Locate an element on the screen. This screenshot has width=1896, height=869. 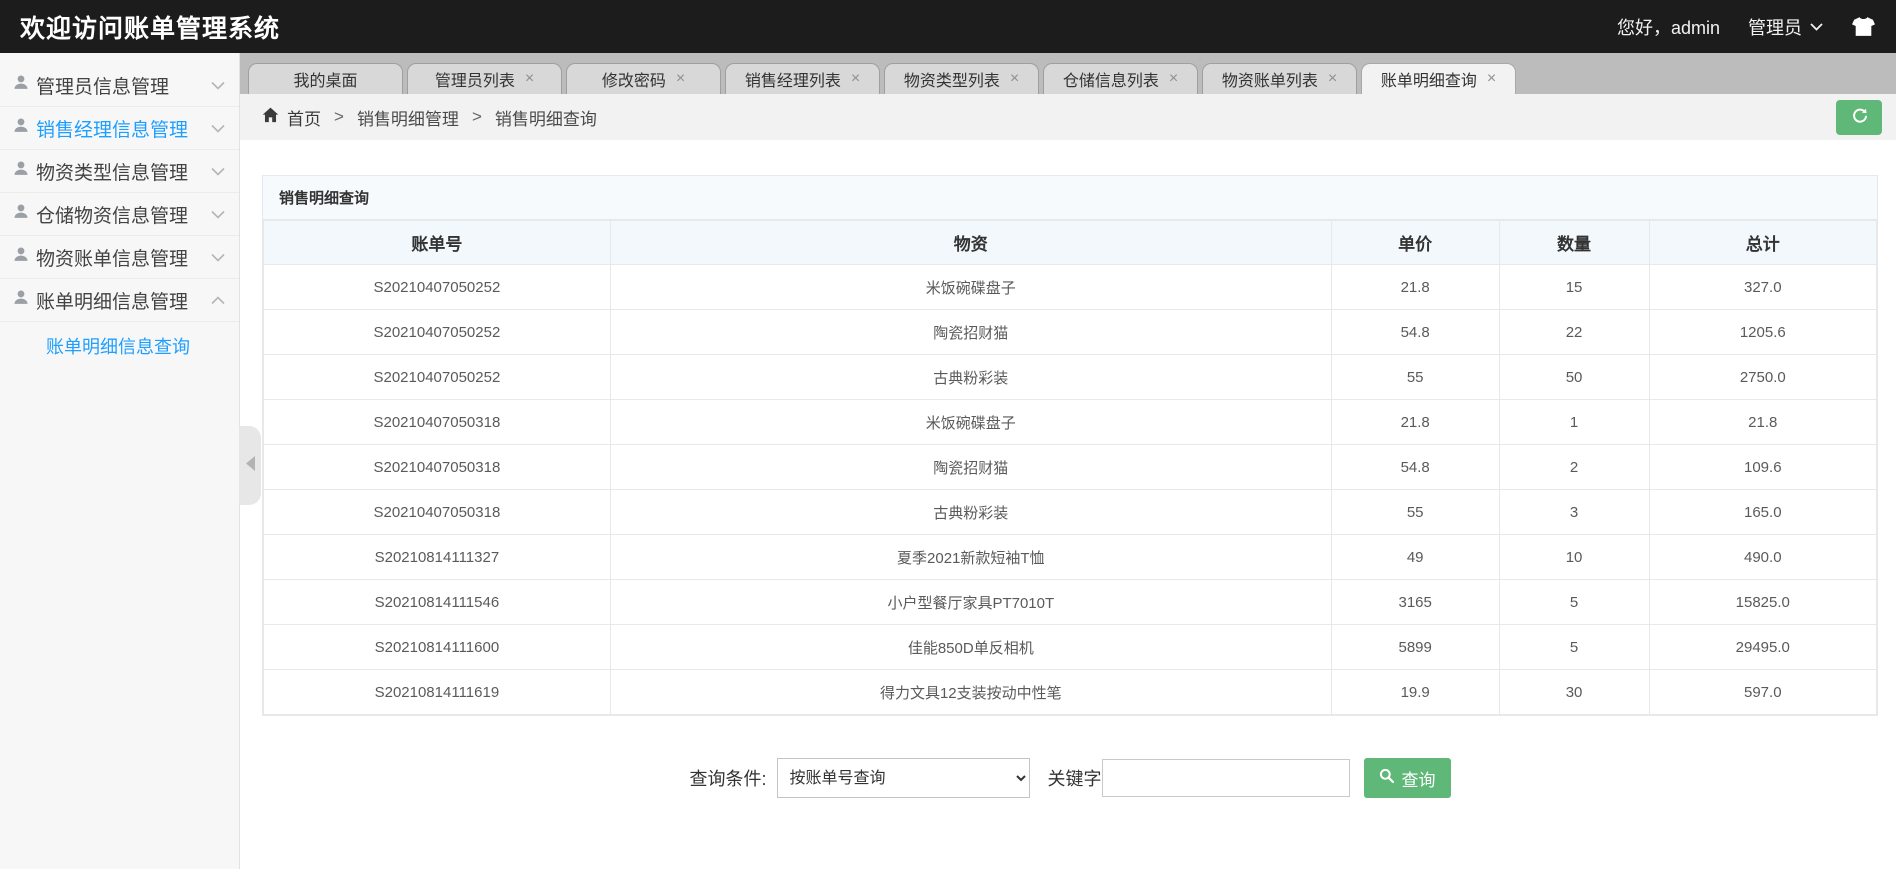
cell-bill-no: S20210814111327 is located at coordinates (437, 557).